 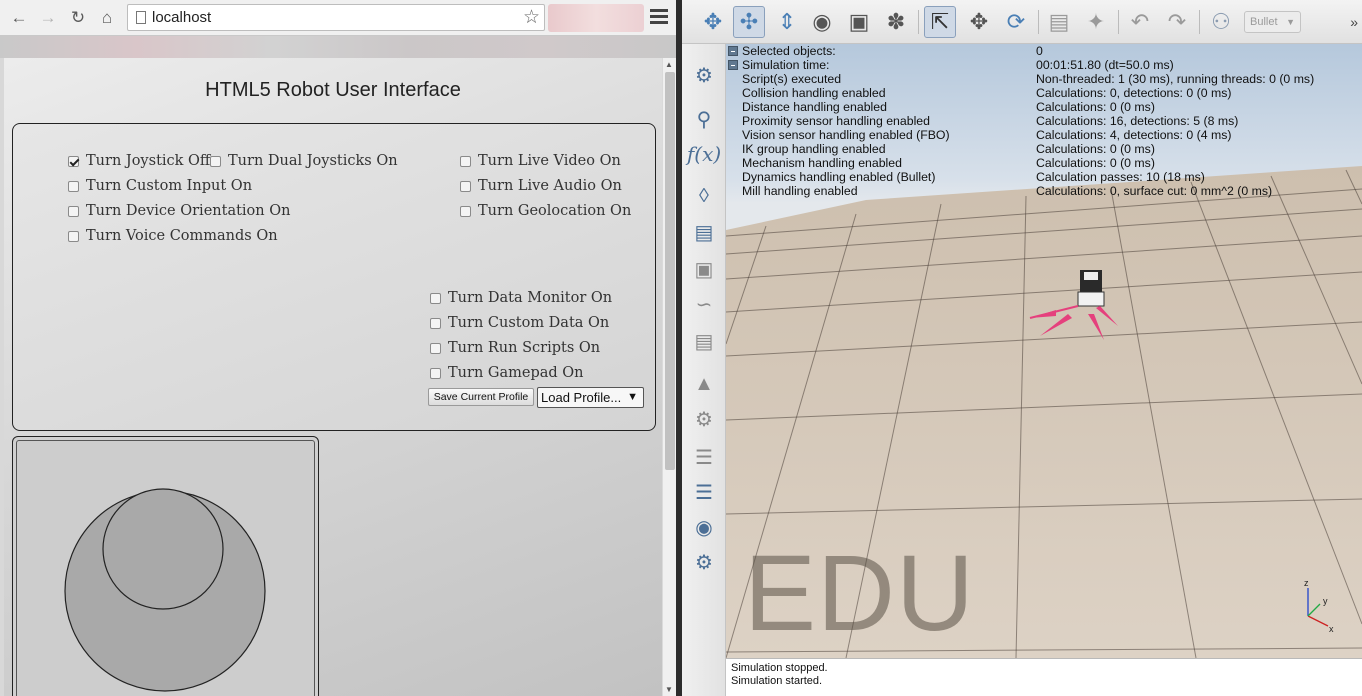 I want to click on option-live-audio: Turn Live Audio On, so click(x=541, y=186).